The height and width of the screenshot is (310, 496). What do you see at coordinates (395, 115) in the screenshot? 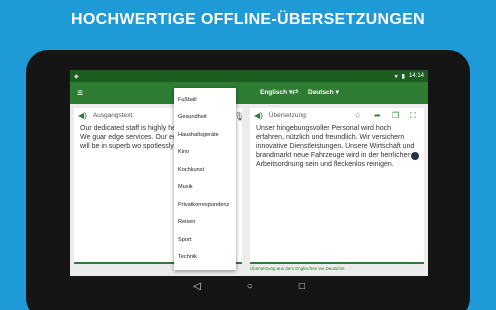
I see `copy-icon: ❐` at bounding box center [395, 115].